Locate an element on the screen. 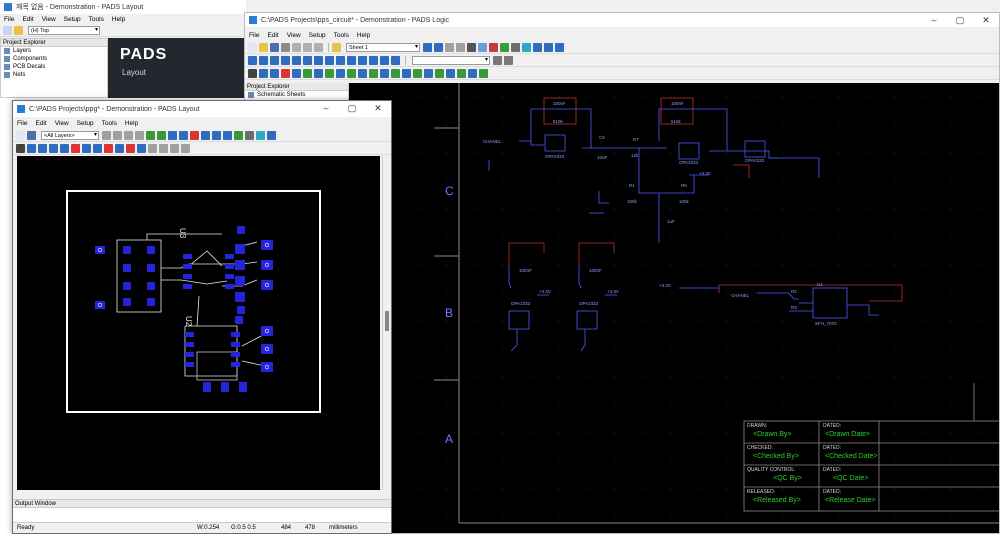 The image size is (1000, 534). tool-h-icon is located at coordinates (119, 148).